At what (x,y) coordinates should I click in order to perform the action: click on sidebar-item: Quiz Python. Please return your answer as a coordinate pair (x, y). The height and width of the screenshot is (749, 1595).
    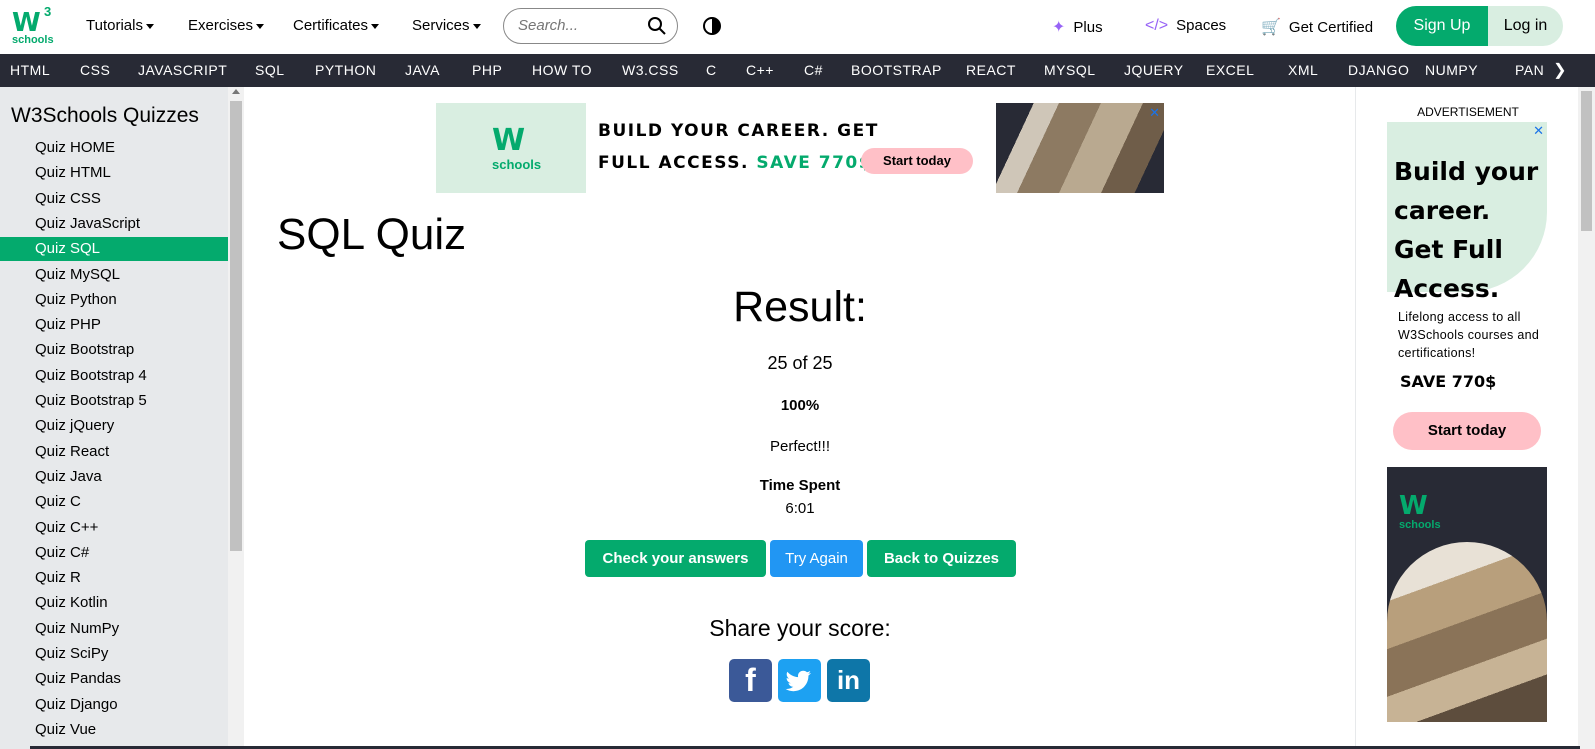
    Looking at the image, I should click on (114, 300).